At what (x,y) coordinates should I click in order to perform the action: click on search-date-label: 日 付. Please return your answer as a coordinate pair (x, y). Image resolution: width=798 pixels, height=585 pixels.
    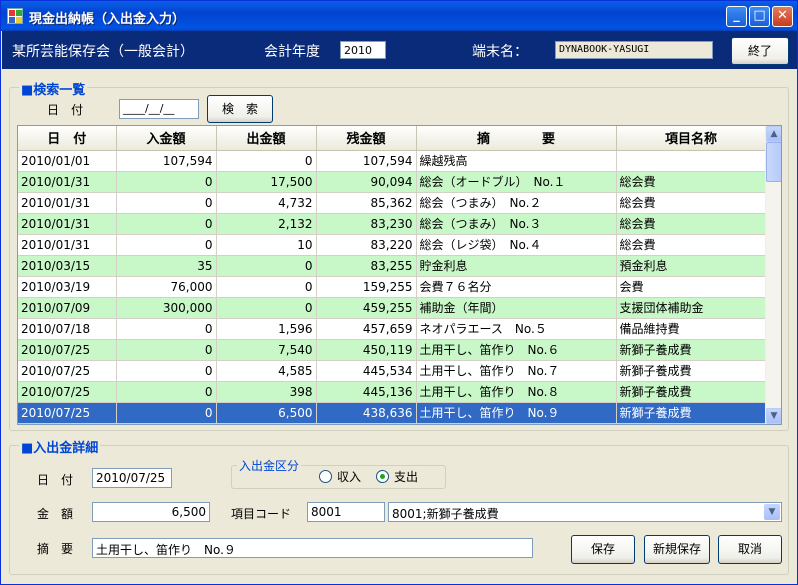
    Looking at the image, I should click on (65, 110).